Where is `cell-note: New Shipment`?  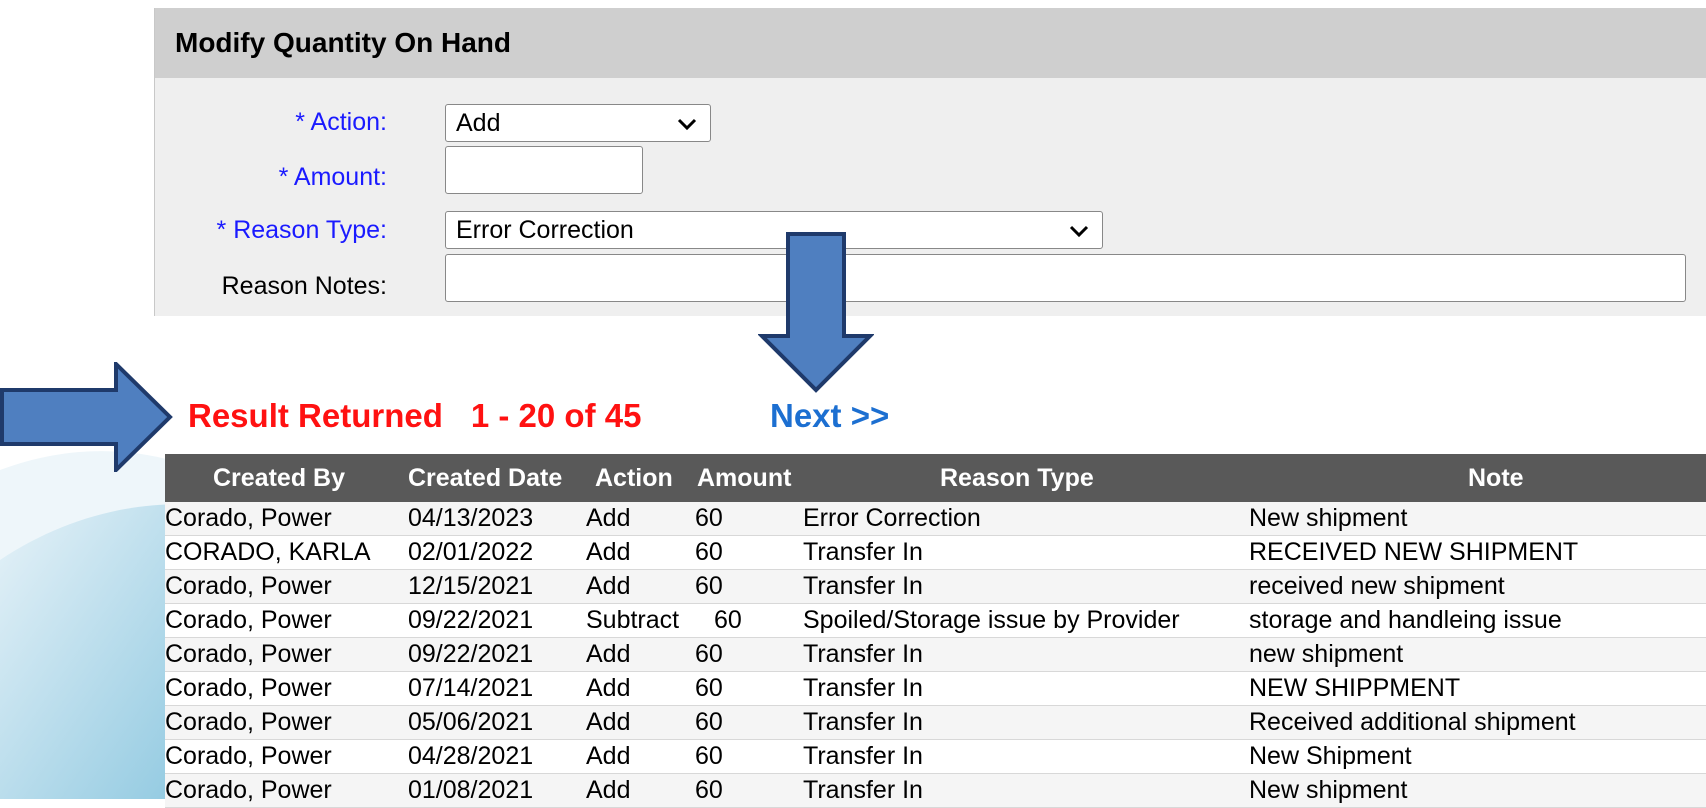 cell-note: New Shipment is located at coordinates (1330, 756).